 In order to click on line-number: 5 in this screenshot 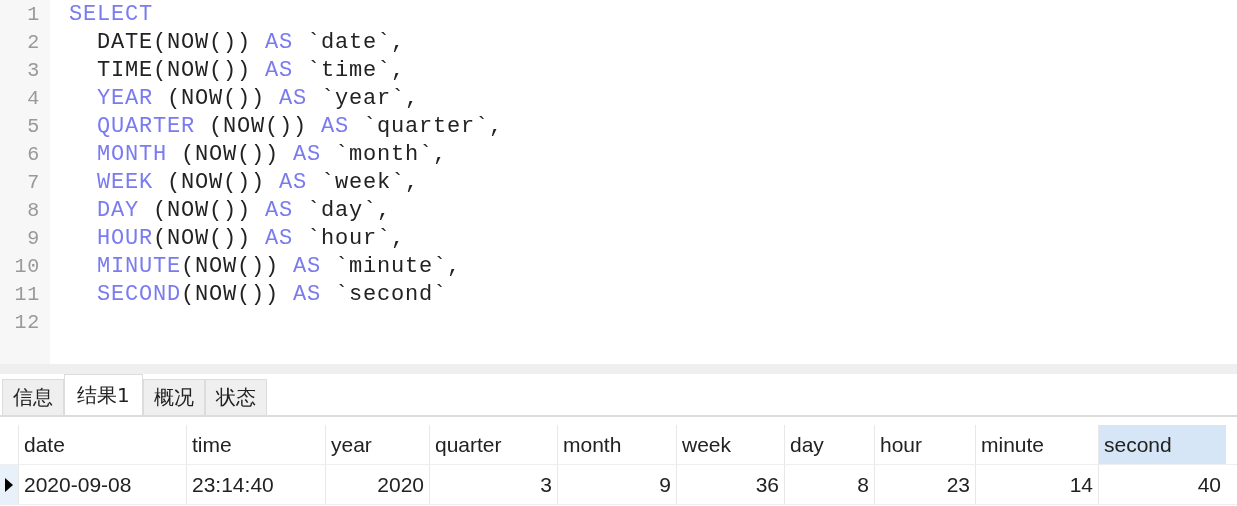, I will do `click(33, 126)`.